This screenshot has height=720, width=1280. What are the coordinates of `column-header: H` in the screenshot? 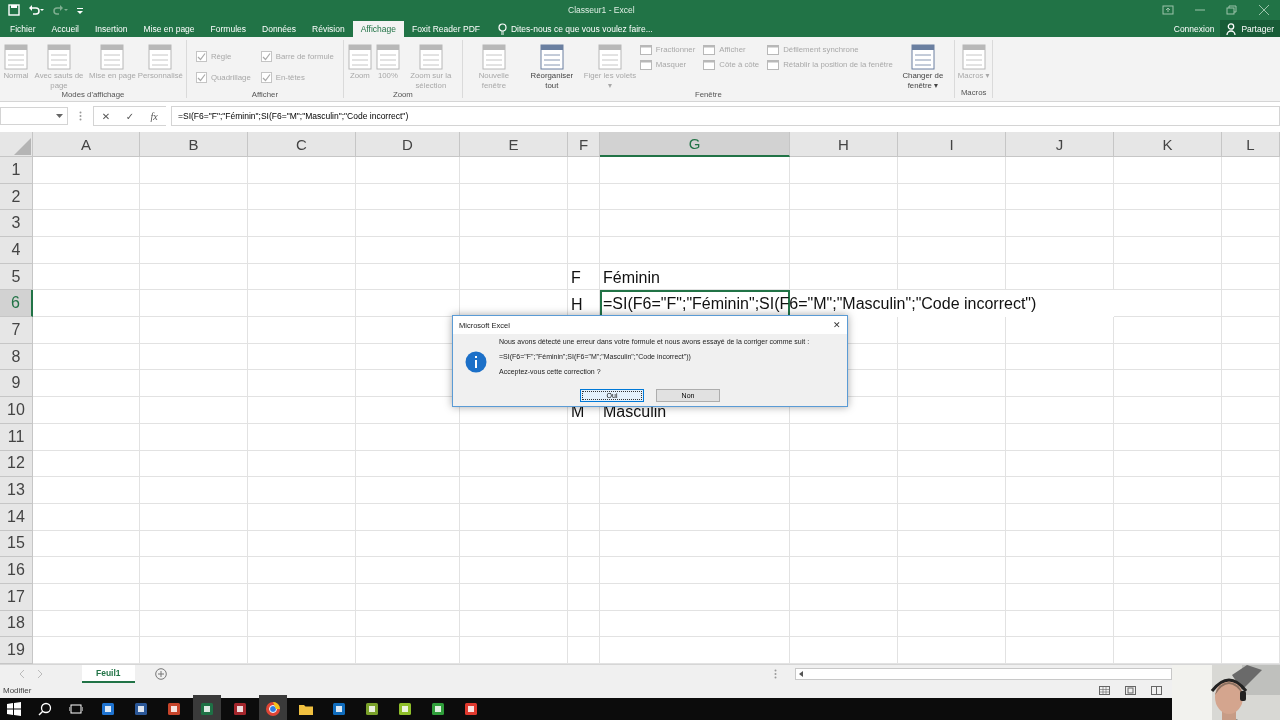 It's located at (844, 144).